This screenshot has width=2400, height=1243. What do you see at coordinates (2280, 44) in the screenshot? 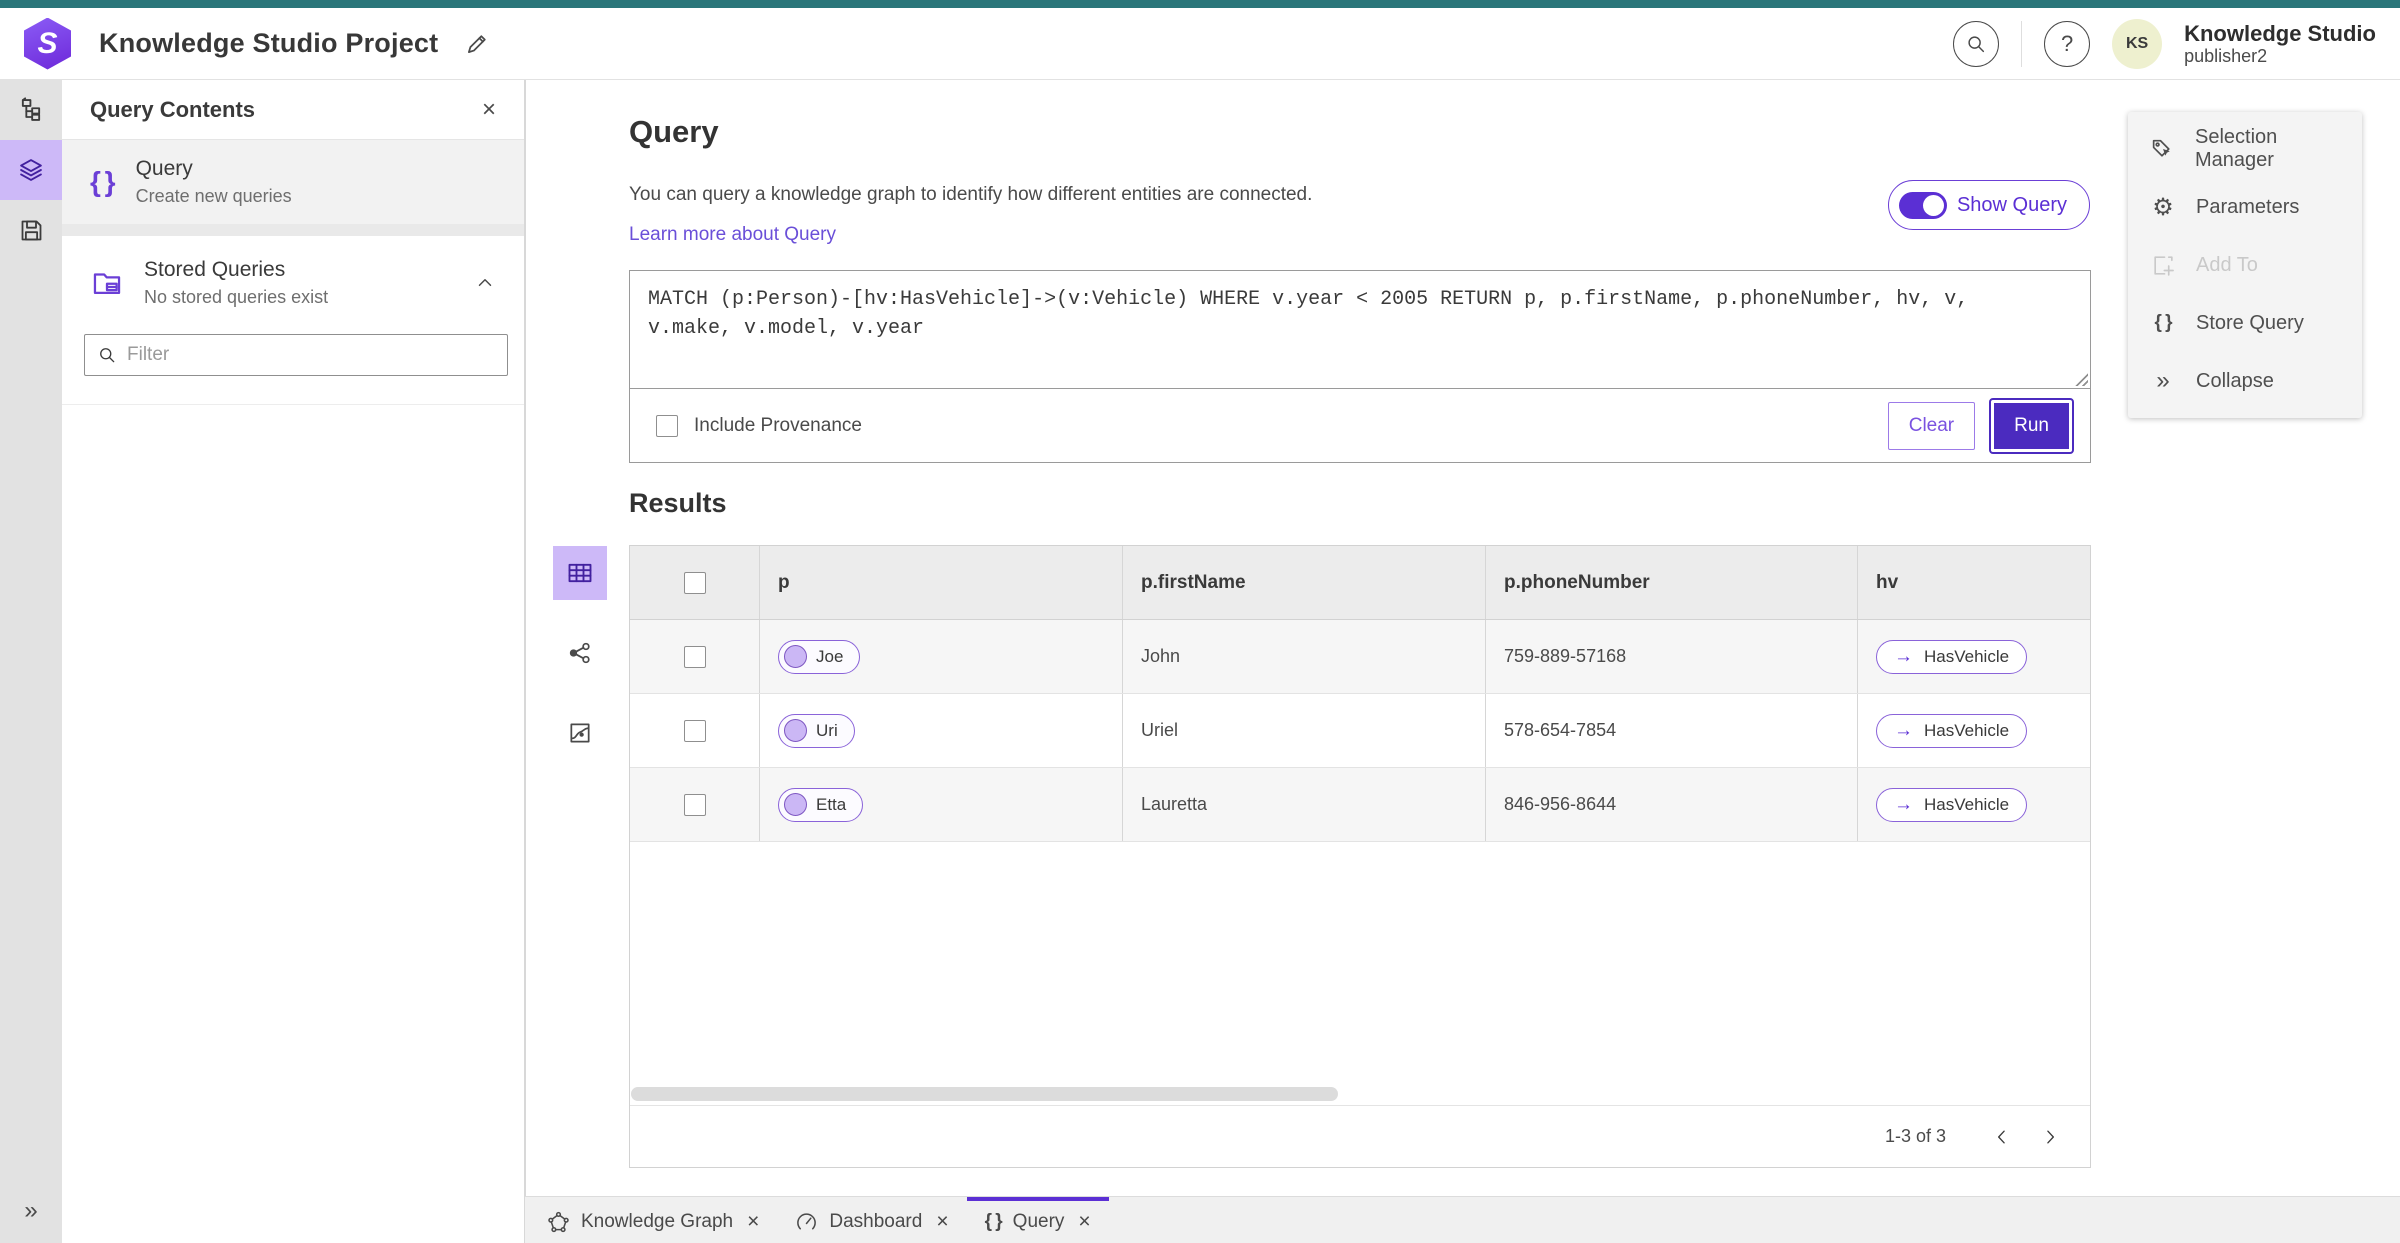
I see `account-menu: Knowledge Studio publisher2` at bounding box center [2280, 44].